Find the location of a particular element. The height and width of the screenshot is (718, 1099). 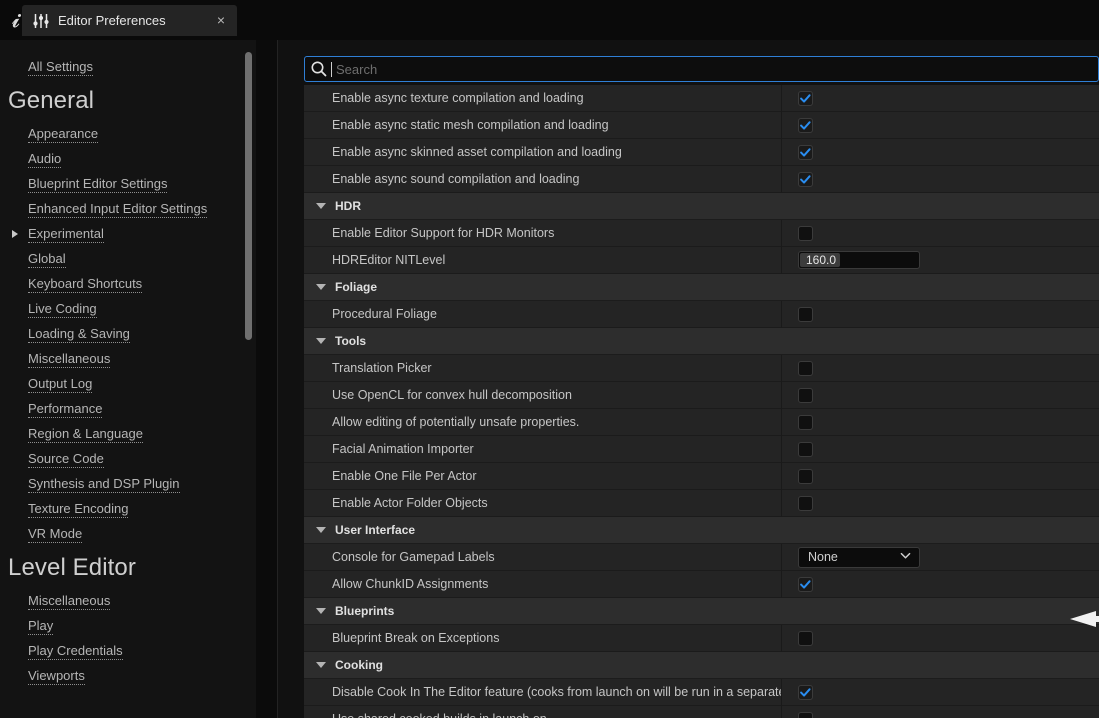

checkbox-procedural-foliage is located at coordinates (805, 314).